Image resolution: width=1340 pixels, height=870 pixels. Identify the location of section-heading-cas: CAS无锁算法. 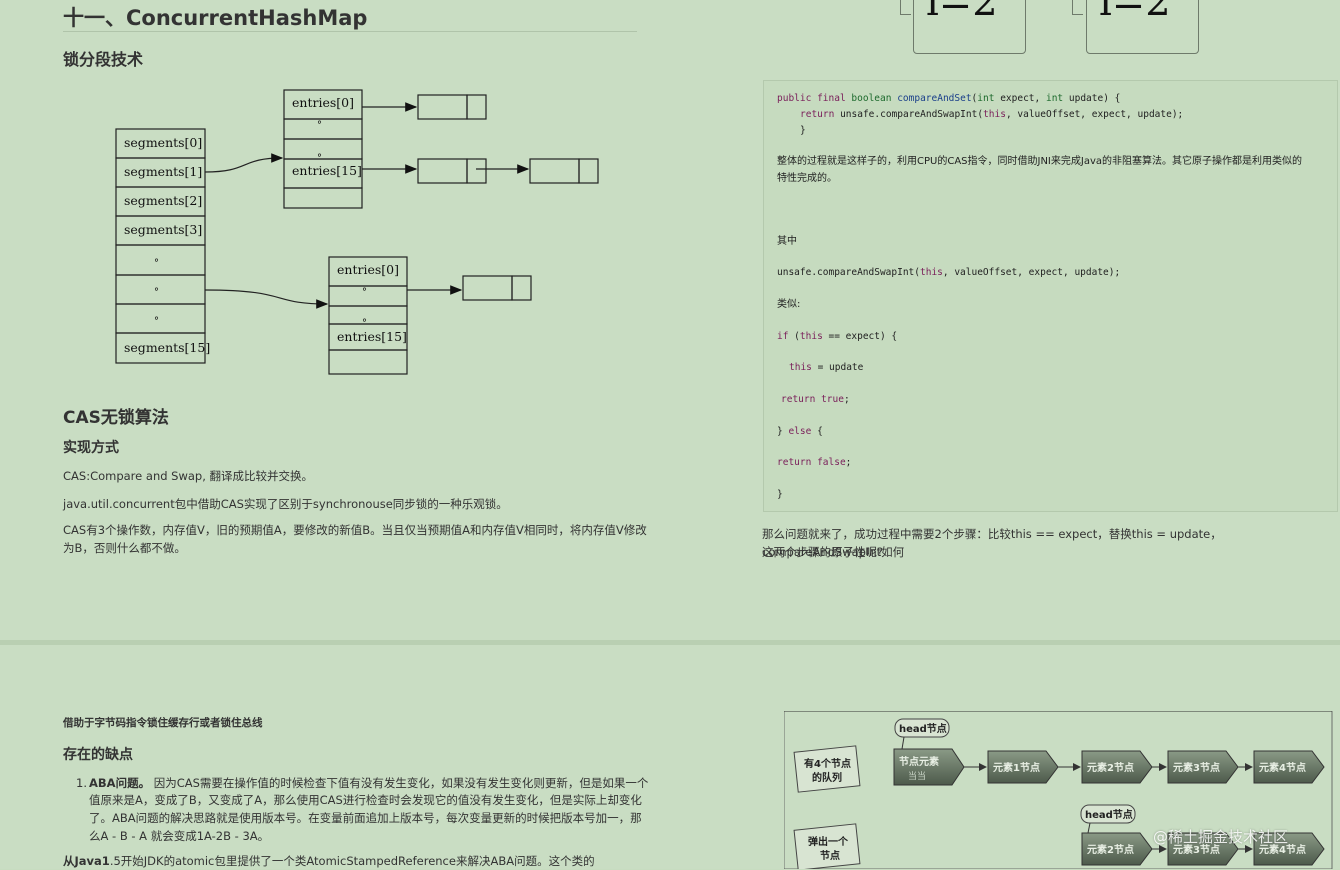
(116, 418).